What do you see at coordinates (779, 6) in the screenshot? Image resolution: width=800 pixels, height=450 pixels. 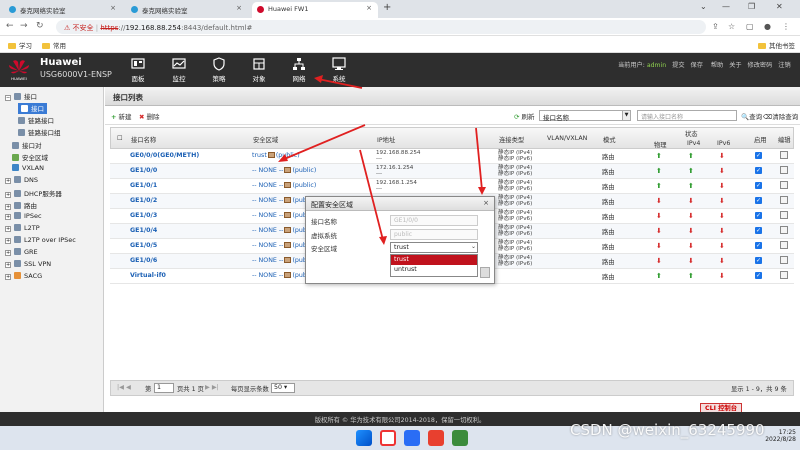 I see `window-close-icon: ✕` at bounding box center [779, 6].